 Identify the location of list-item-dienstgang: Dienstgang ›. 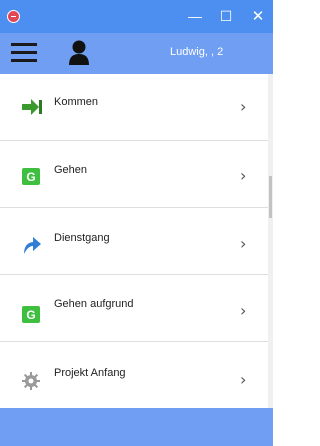
(134, 241).